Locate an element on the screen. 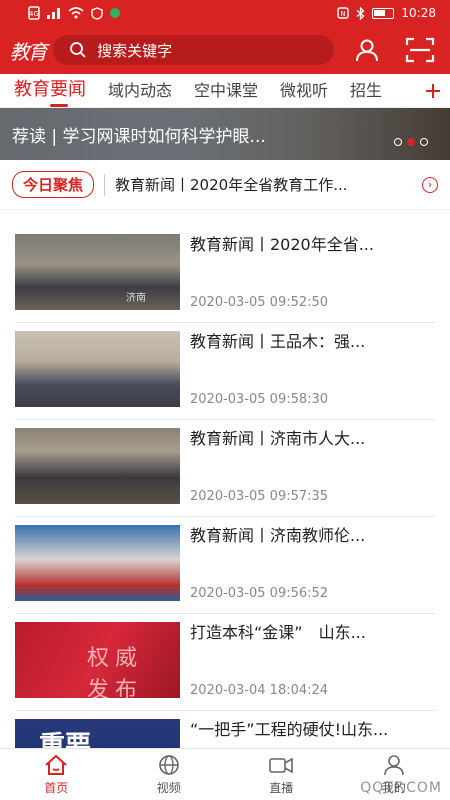 This screenshot has width=450, height=800. battery-icon is located at coordinates (383, 13).